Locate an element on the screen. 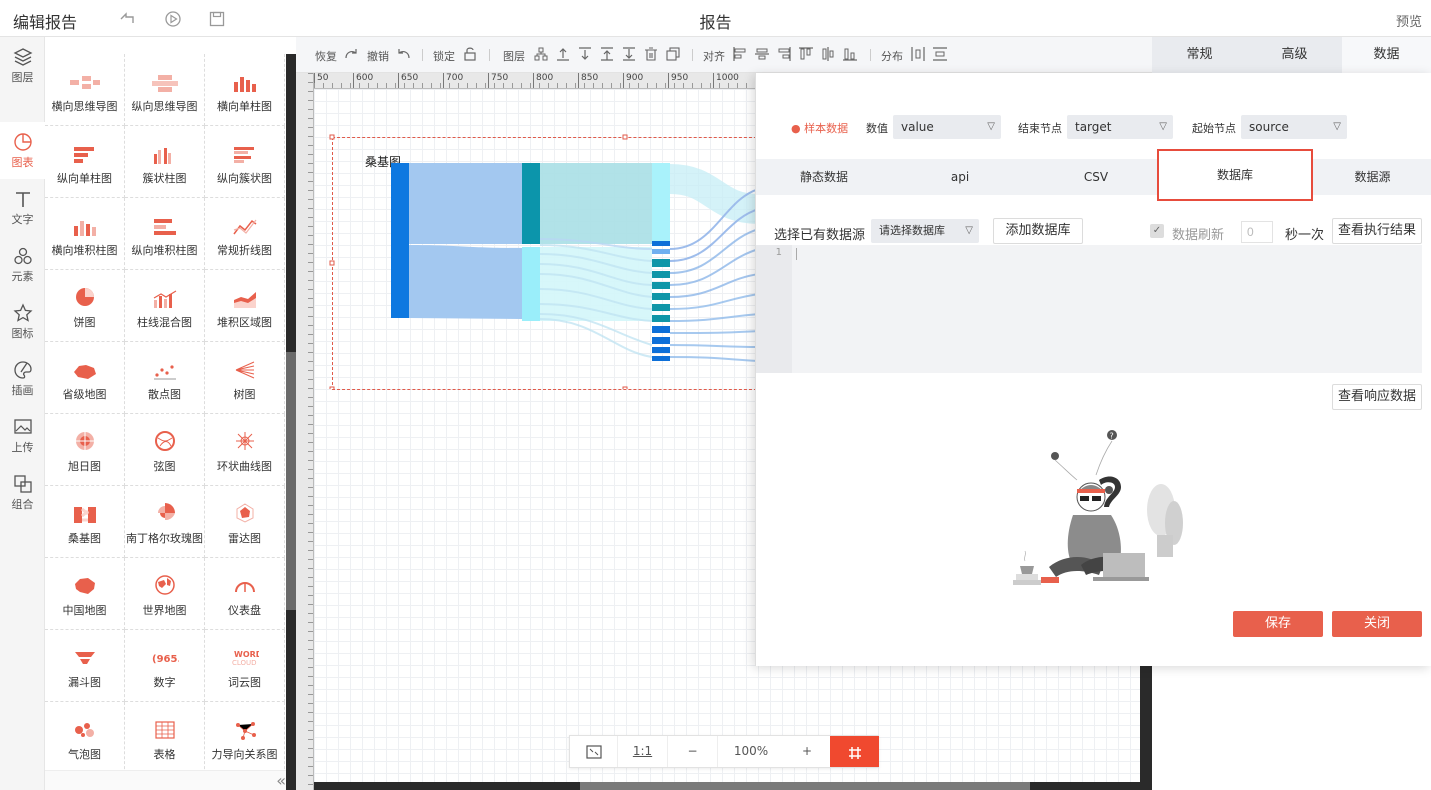 Image resolution: width=1431 pixels, height=790 pixels. tab-data: 数据 is located at coordinates (1386, 55).